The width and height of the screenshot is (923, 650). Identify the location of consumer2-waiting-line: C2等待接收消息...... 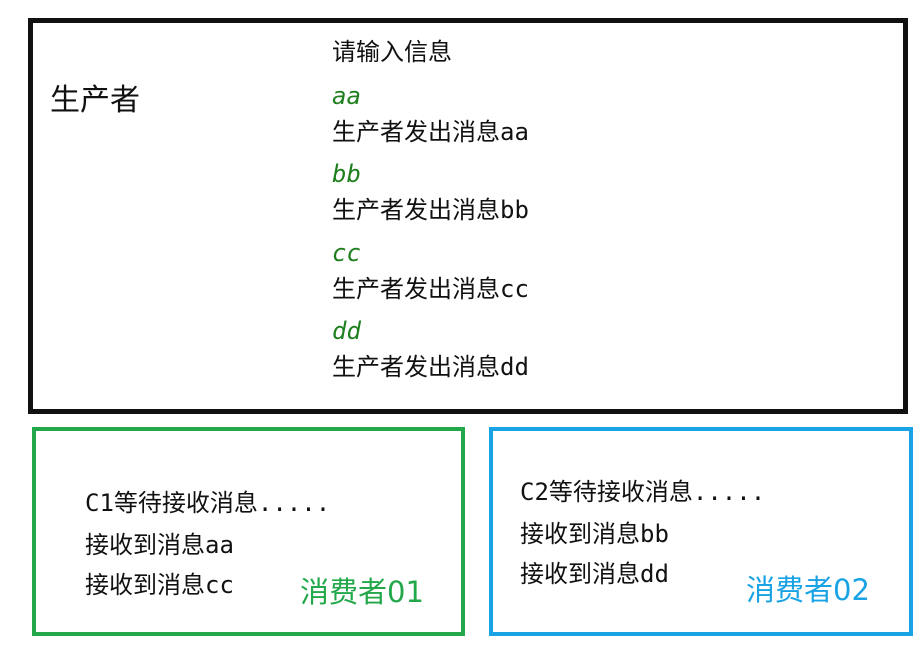
(643, 492).